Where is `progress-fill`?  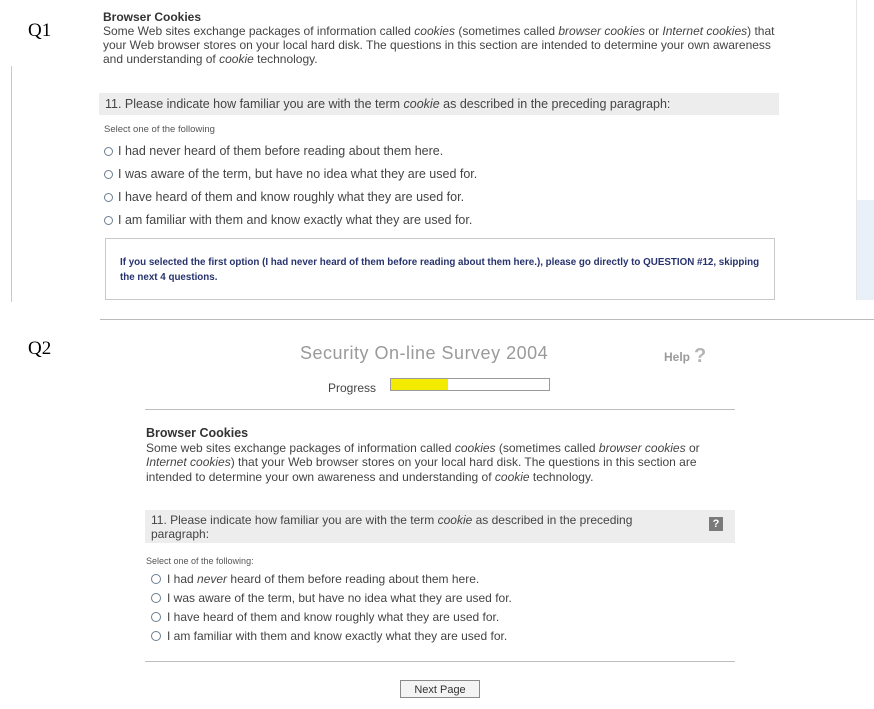
progress-fill is located at coordinates (419, 384).